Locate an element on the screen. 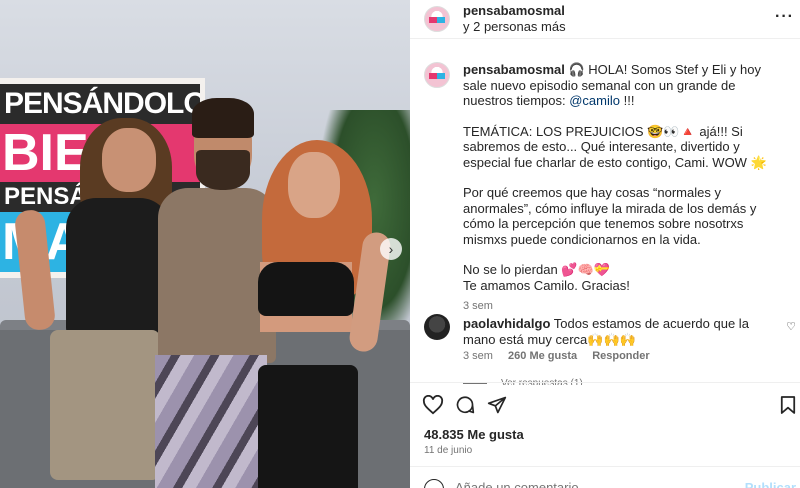 The width and height of the screenshot is (800, 488). caption-line1-suffix: !!! is located at coordinates (627, 100).